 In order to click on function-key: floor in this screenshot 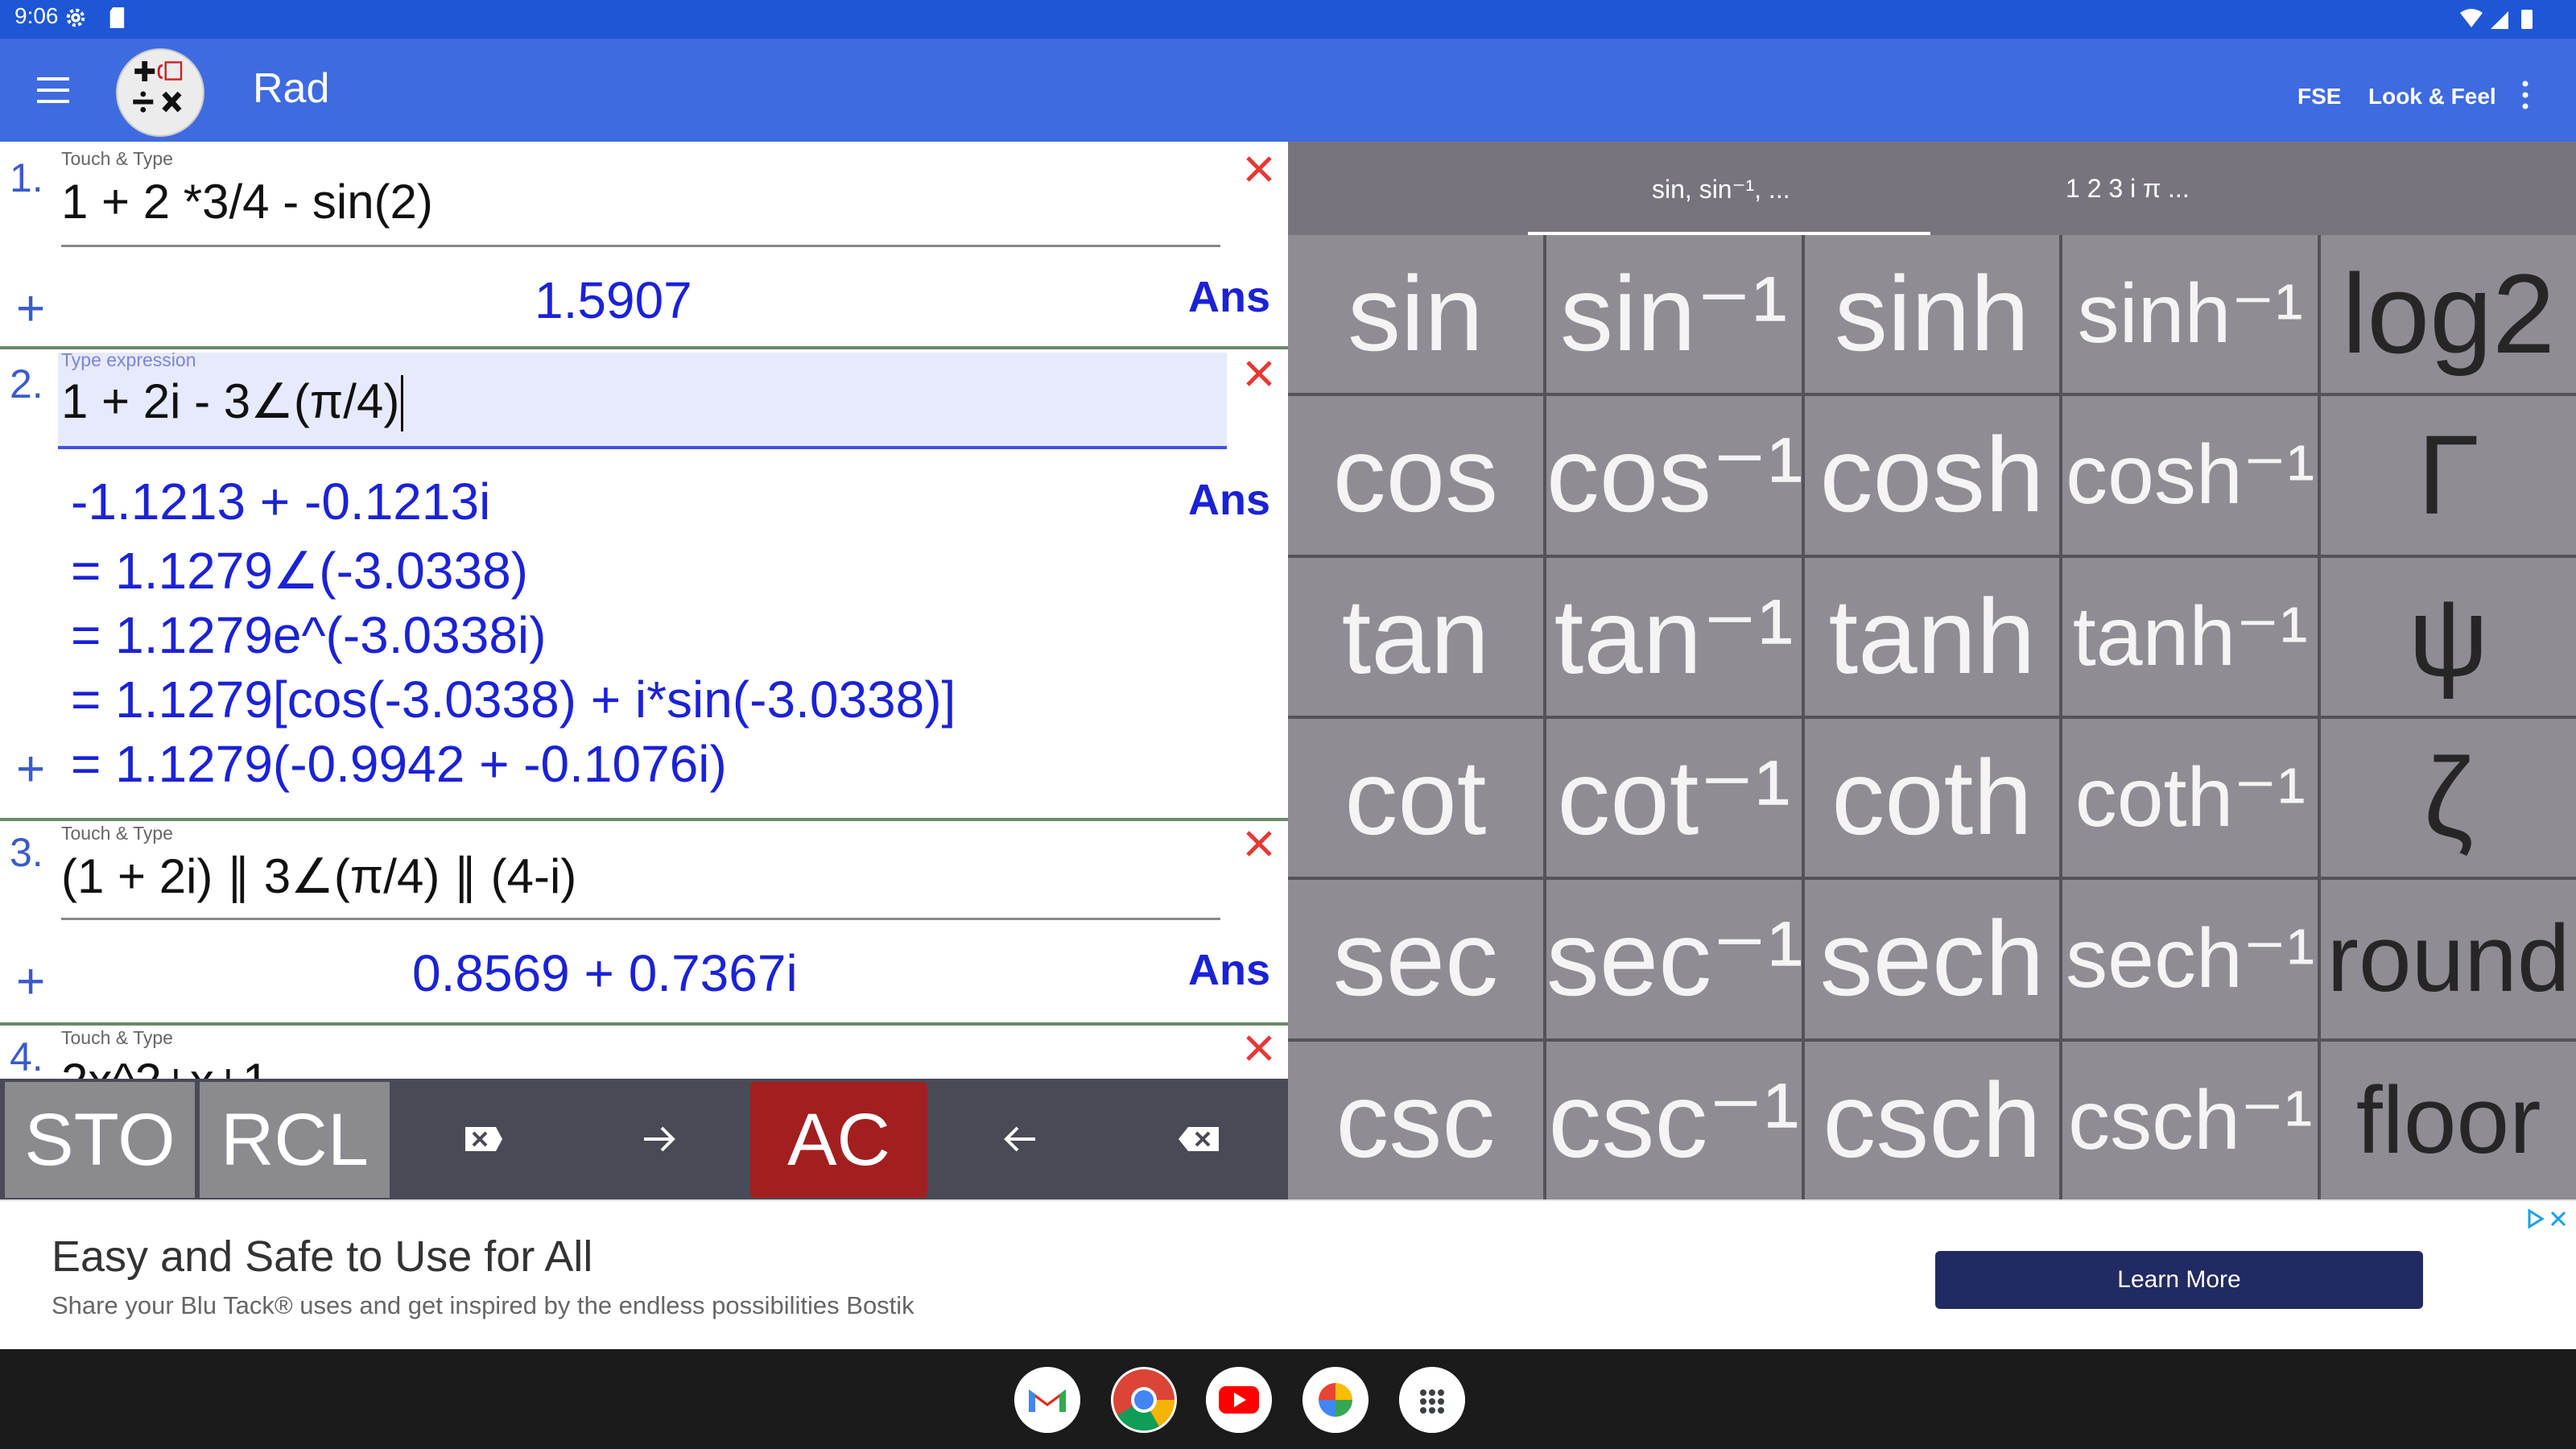, I will do `click(2448, 1120)`.